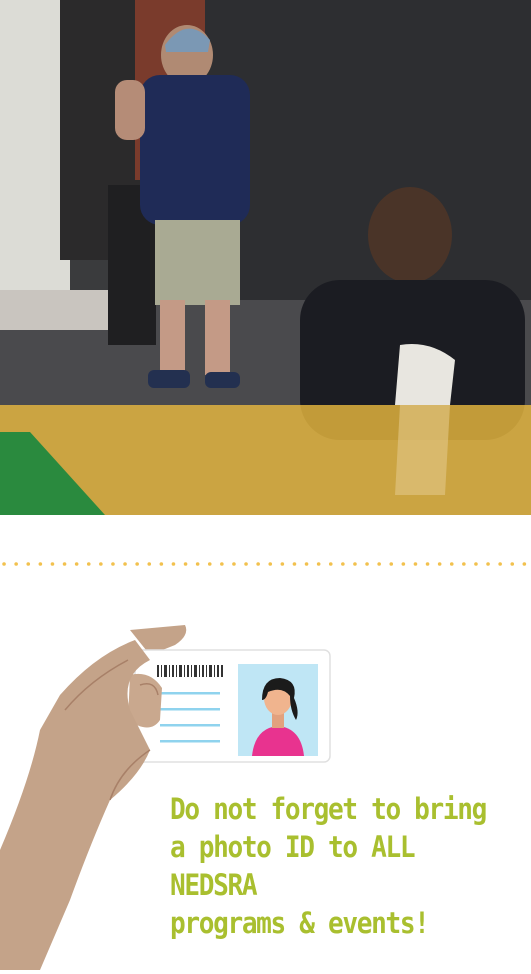  What do you see at coordinates (328, 809) in the screenshot?
I see `reminder-line-1: Do not forget to bring` at bounding box center [328, 809].